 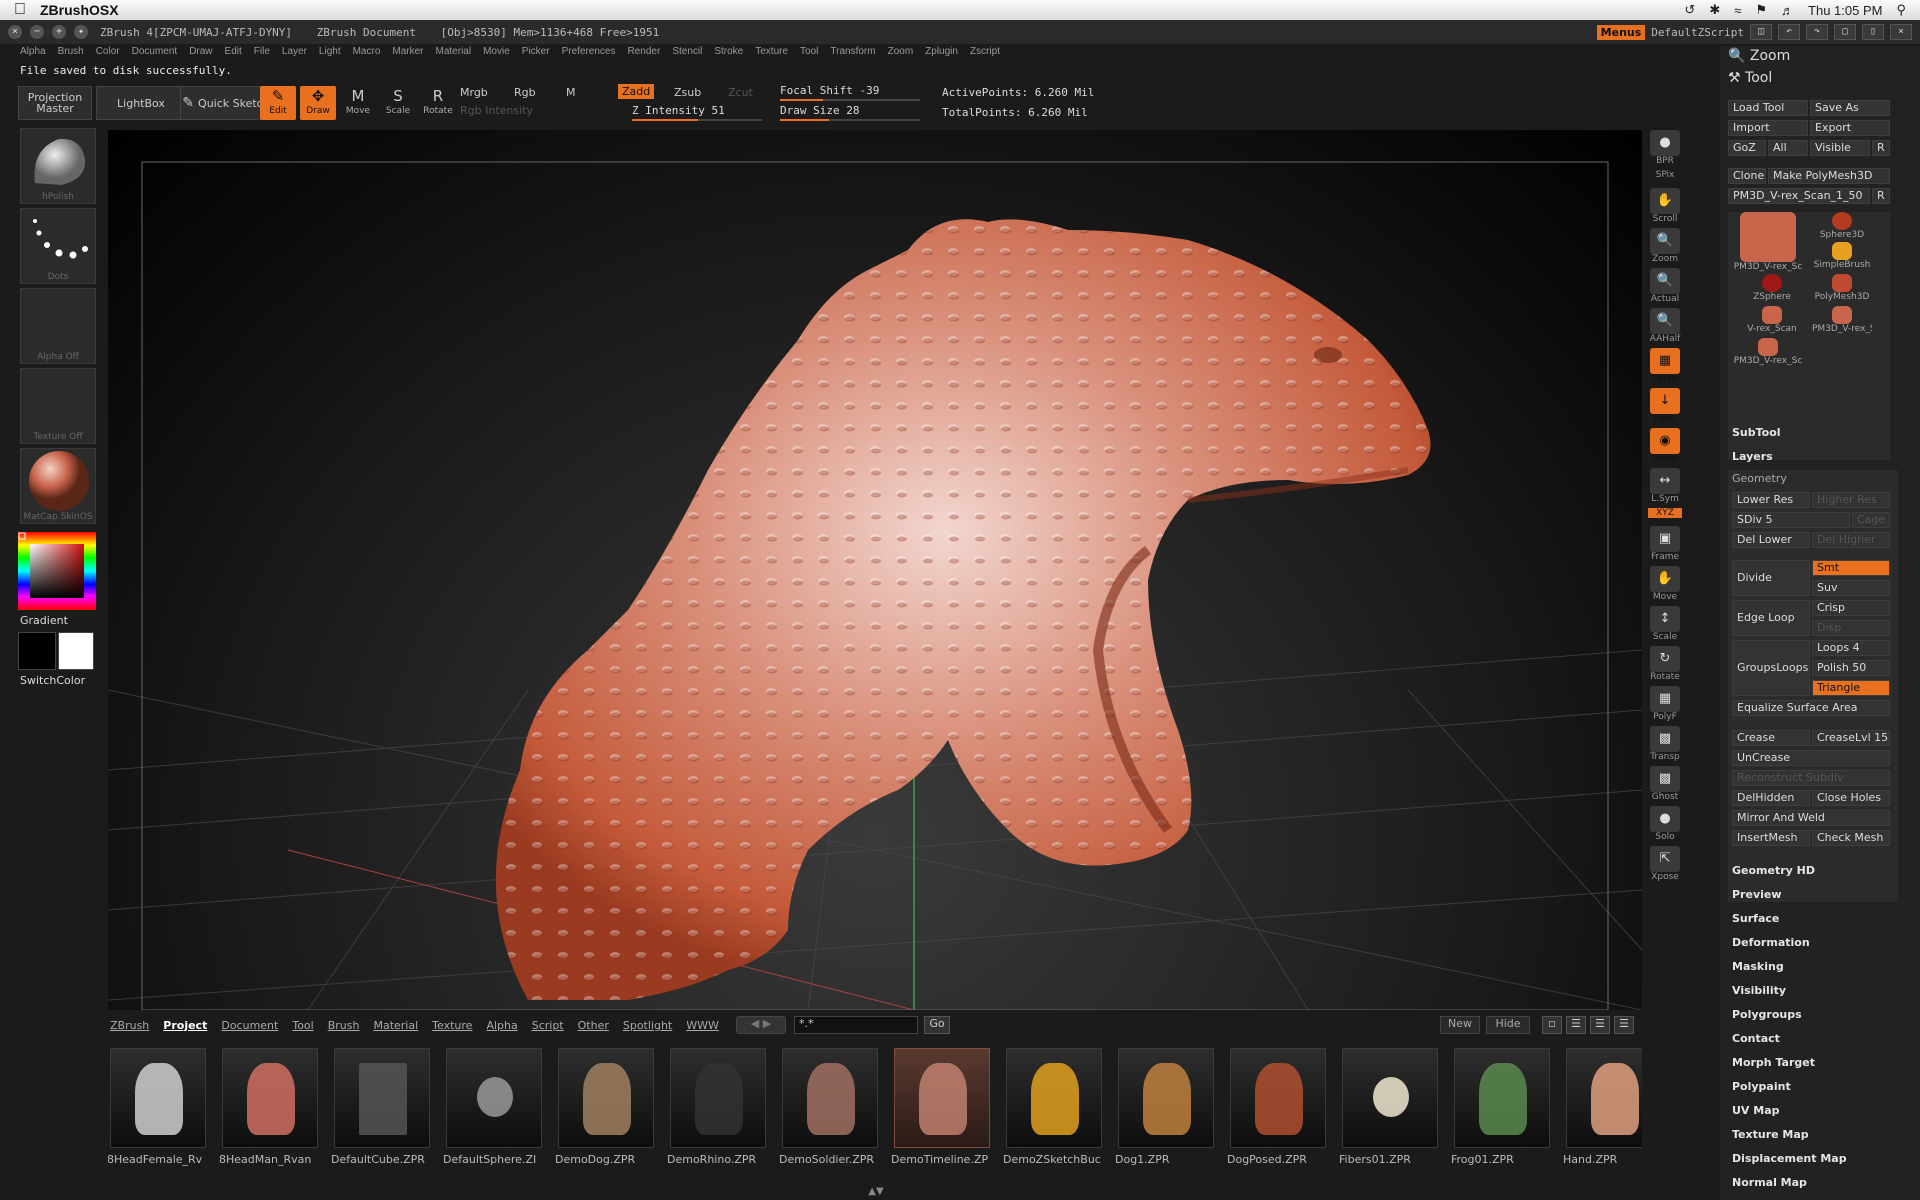 I want to click on hide-button: Hide, so click(x=1508, y=1025).